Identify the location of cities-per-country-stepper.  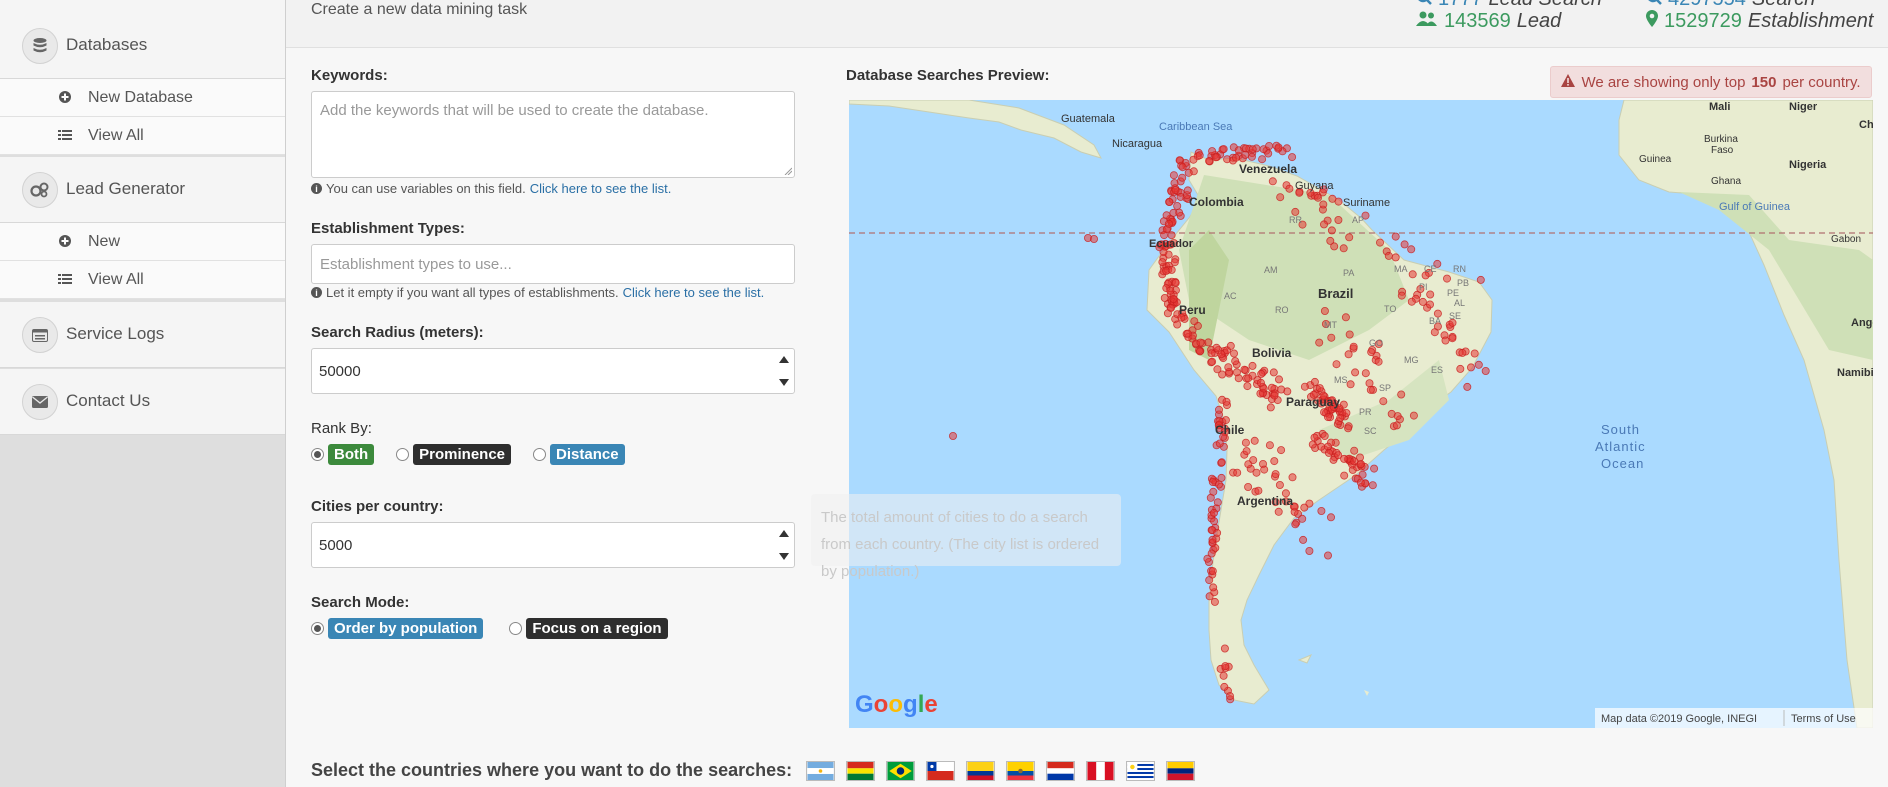
(784, 545).